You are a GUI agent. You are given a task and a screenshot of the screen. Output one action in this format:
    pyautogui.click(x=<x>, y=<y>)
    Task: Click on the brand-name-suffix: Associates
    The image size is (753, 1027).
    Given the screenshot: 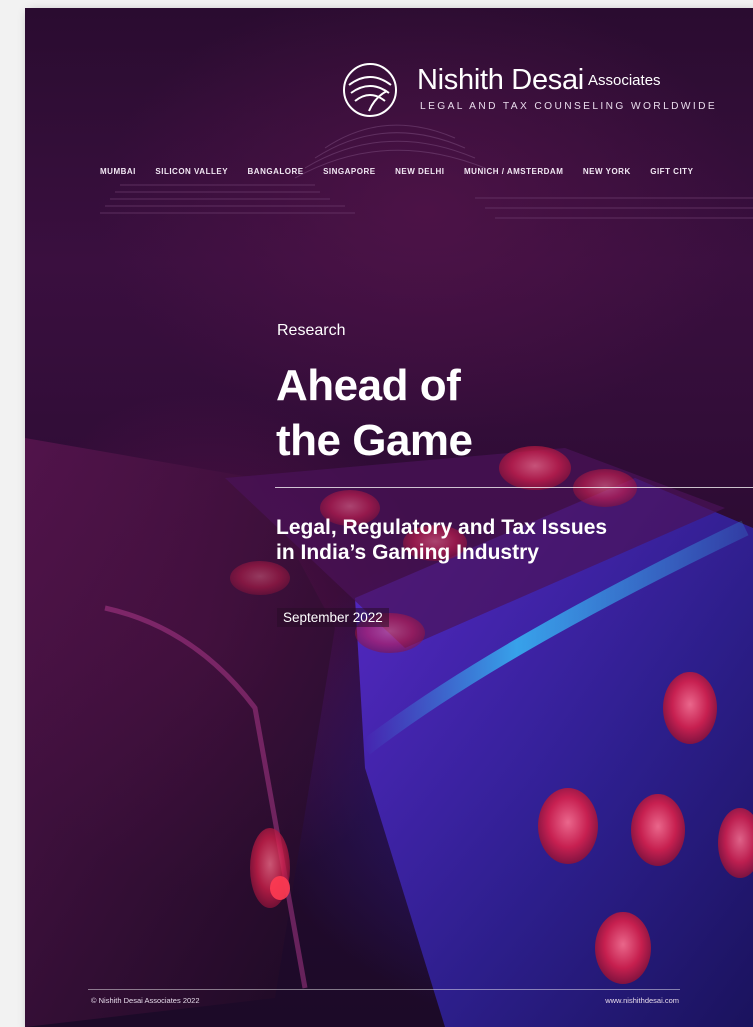 What is the action you would take?
    pyautogui.click(x=624, y=80)
    